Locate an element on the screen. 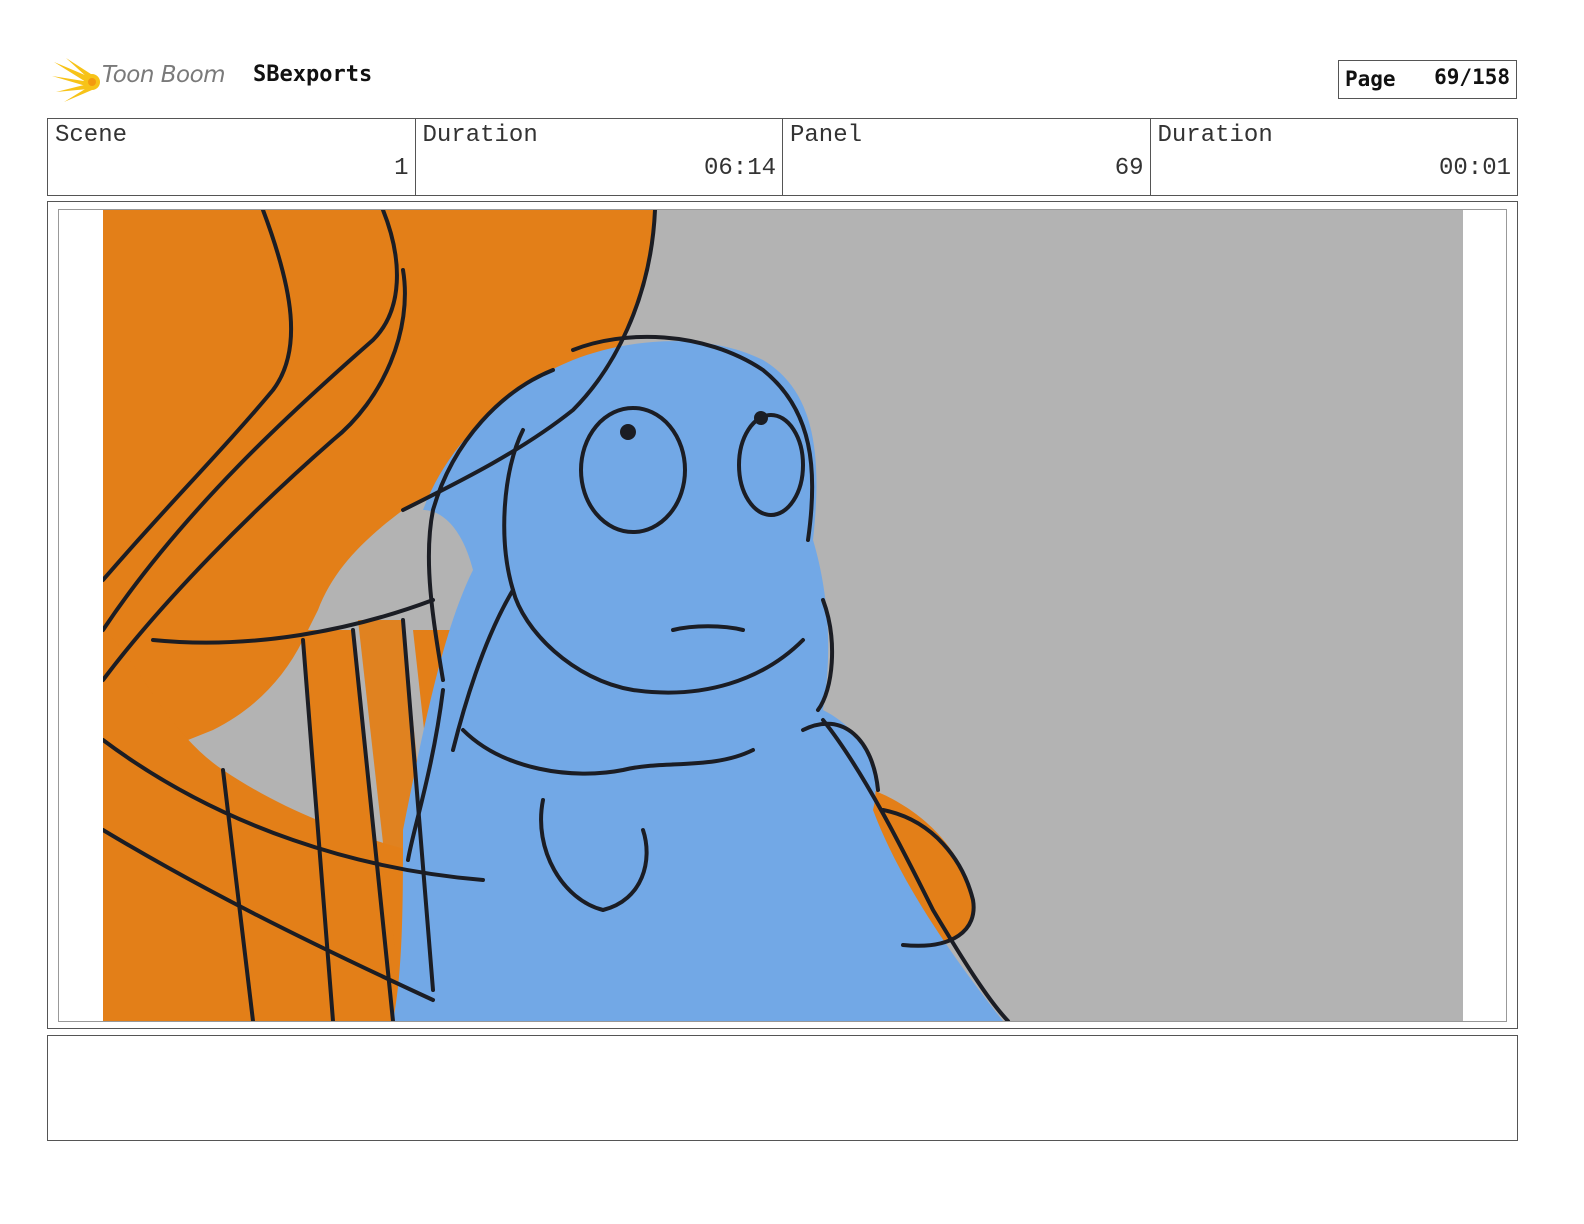 This screenshot has height=1224, width=1584. page-label: Page is located at coordinates (1370, 79).